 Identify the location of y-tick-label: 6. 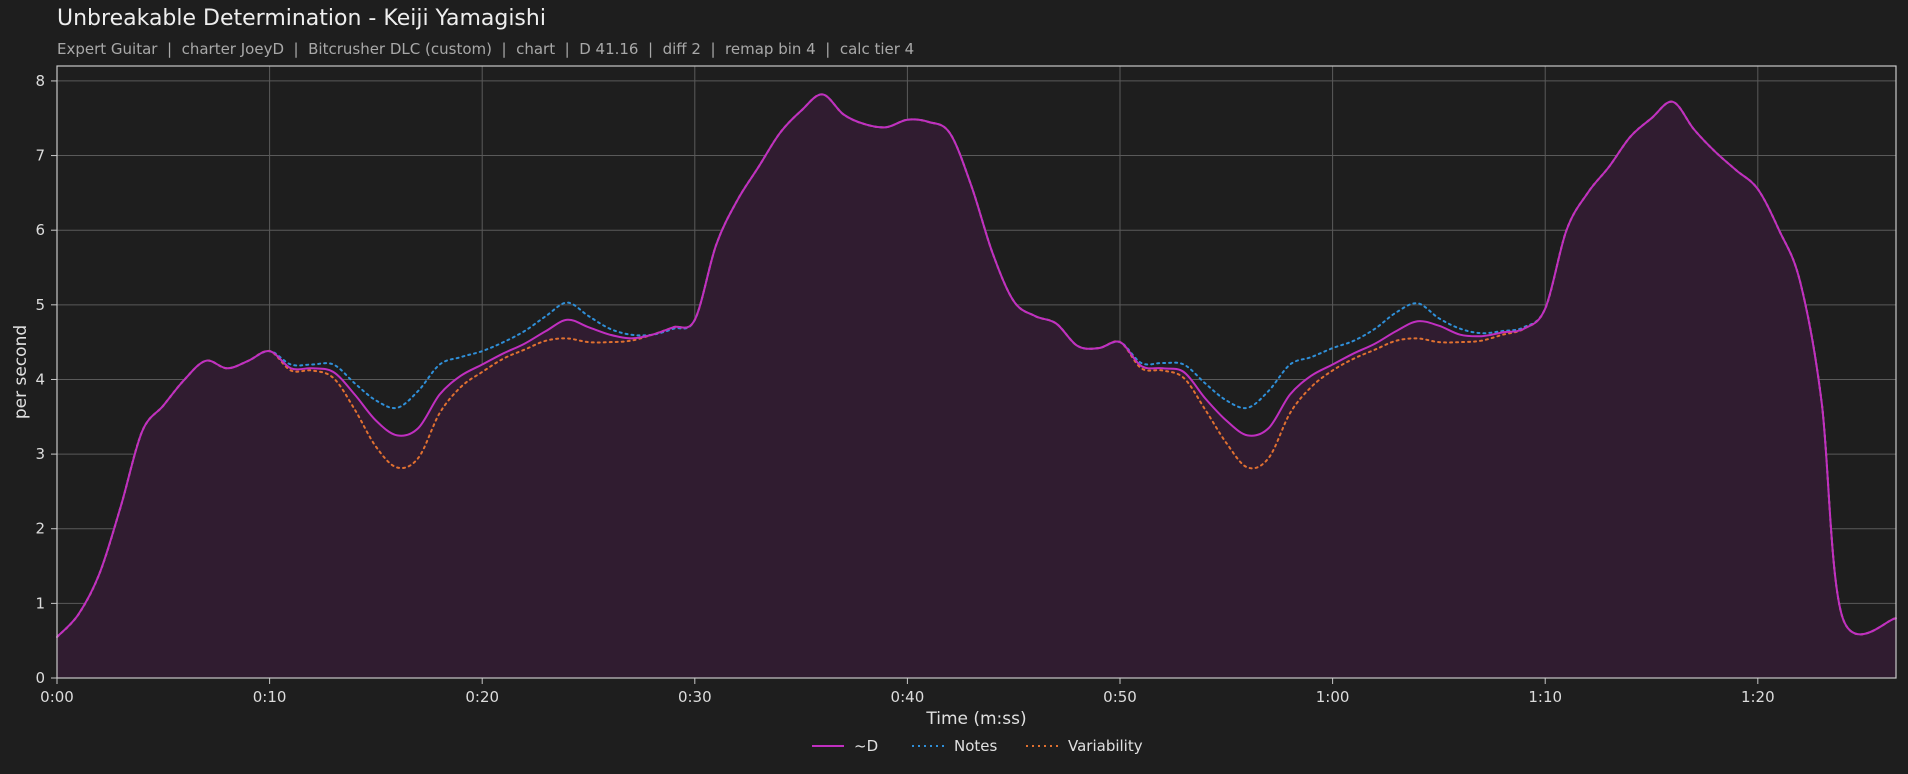
(40, 230).